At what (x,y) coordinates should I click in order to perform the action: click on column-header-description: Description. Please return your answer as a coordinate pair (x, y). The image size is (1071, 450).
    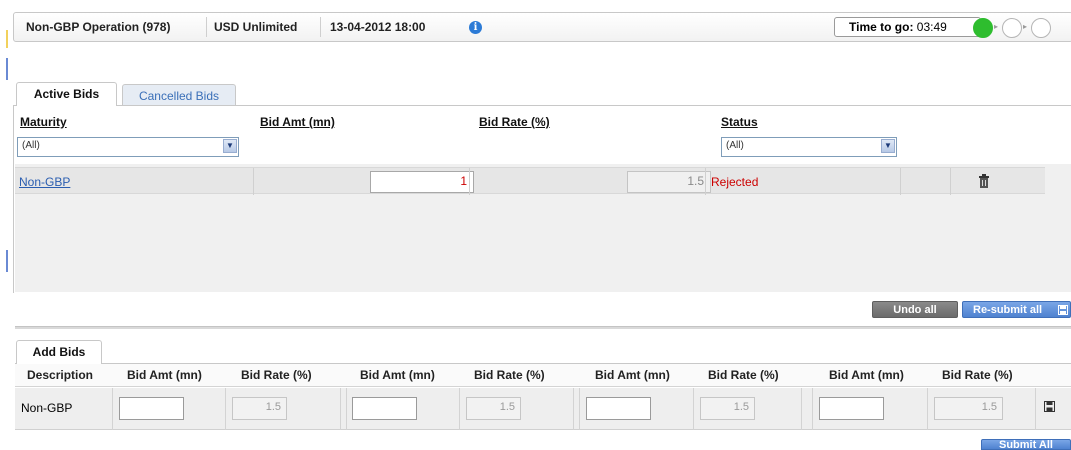
    Looking at the image, I should click on (60, 375).